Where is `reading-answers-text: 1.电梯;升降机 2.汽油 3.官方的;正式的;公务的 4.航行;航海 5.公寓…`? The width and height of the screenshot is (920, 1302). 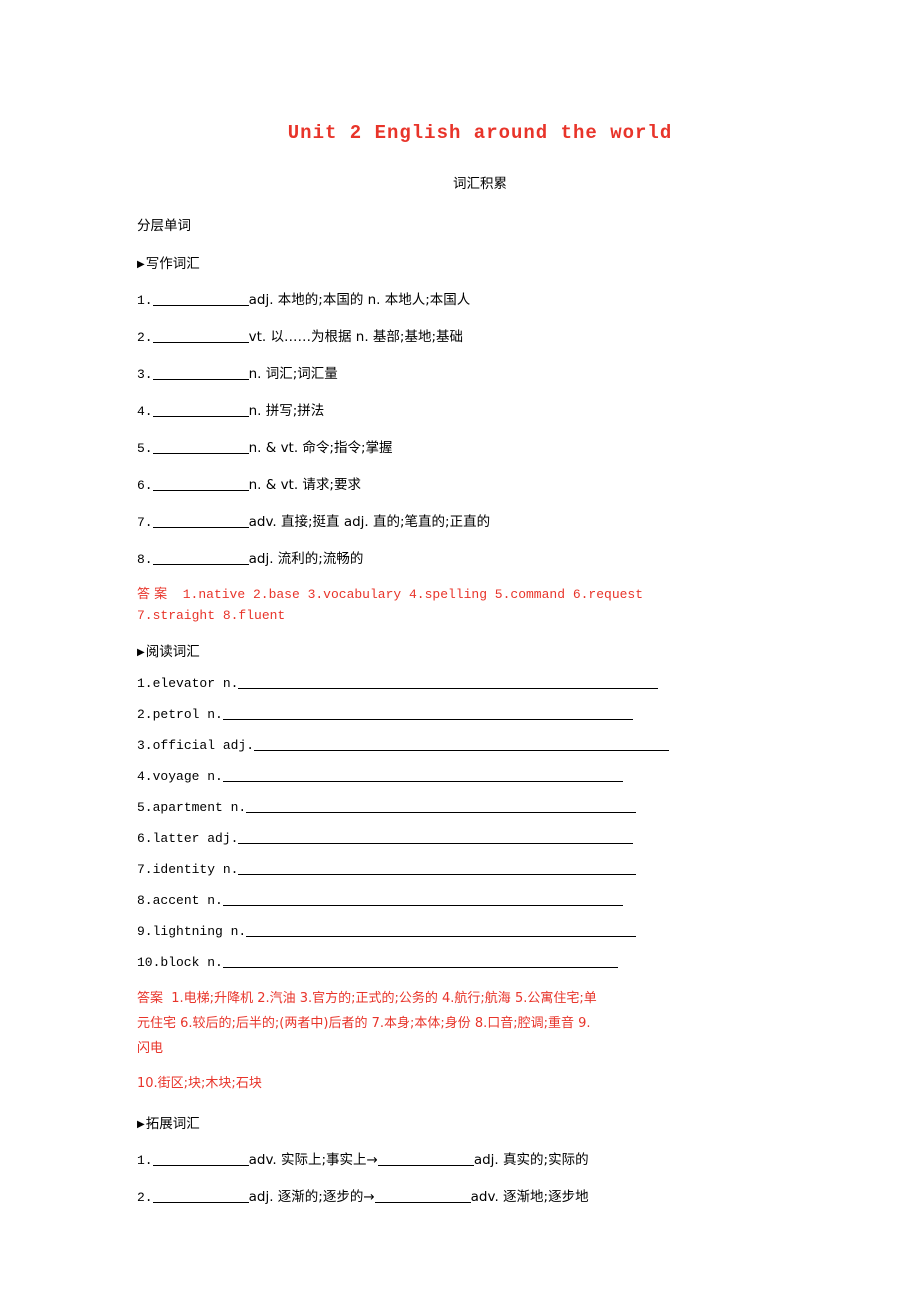
reading-answers-text: 1.电梯;升降机 2.汽油 3.官方的;正式的;公务的 4.航行;航海 5.公寓… is located at coordinates (384, 998).